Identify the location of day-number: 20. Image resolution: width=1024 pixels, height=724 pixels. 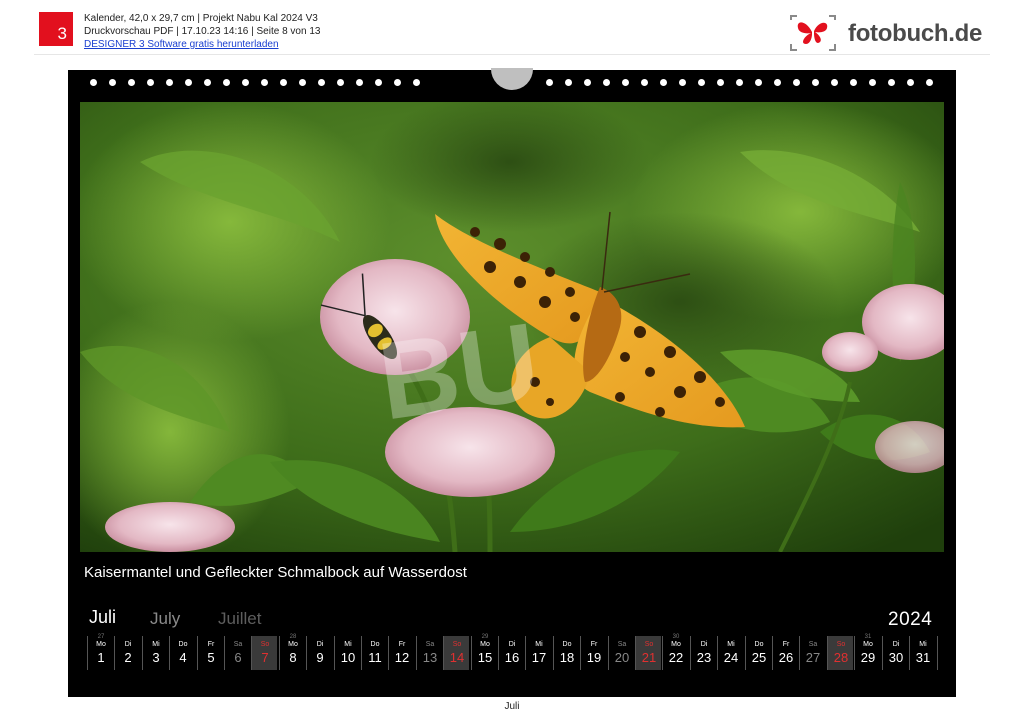
(622, 657).